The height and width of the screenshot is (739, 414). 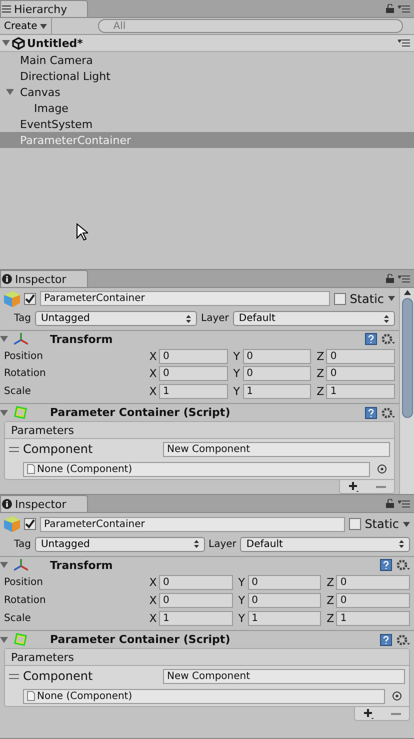 What do you see at coordinates (207, 92) in the screenshot?
I see `hierarchy-item: Canvas` at bounding box center [207, 92].